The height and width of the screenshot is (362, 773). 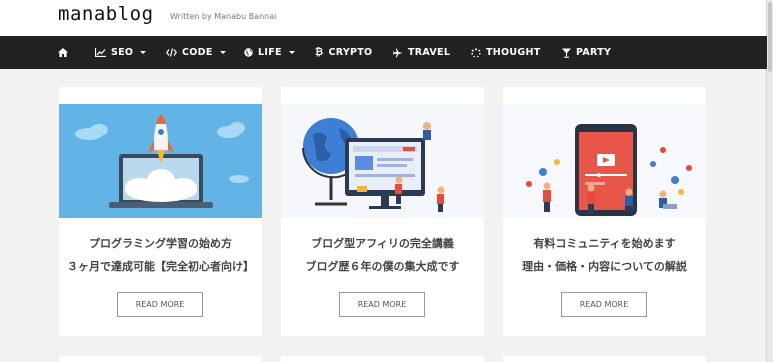 What do you see at coordinates (160, 266) in the screenshot?
I see `card-subtitle: ３ヶ月で達成可能【完全初心者向け】` at bounding box center [160, 266].